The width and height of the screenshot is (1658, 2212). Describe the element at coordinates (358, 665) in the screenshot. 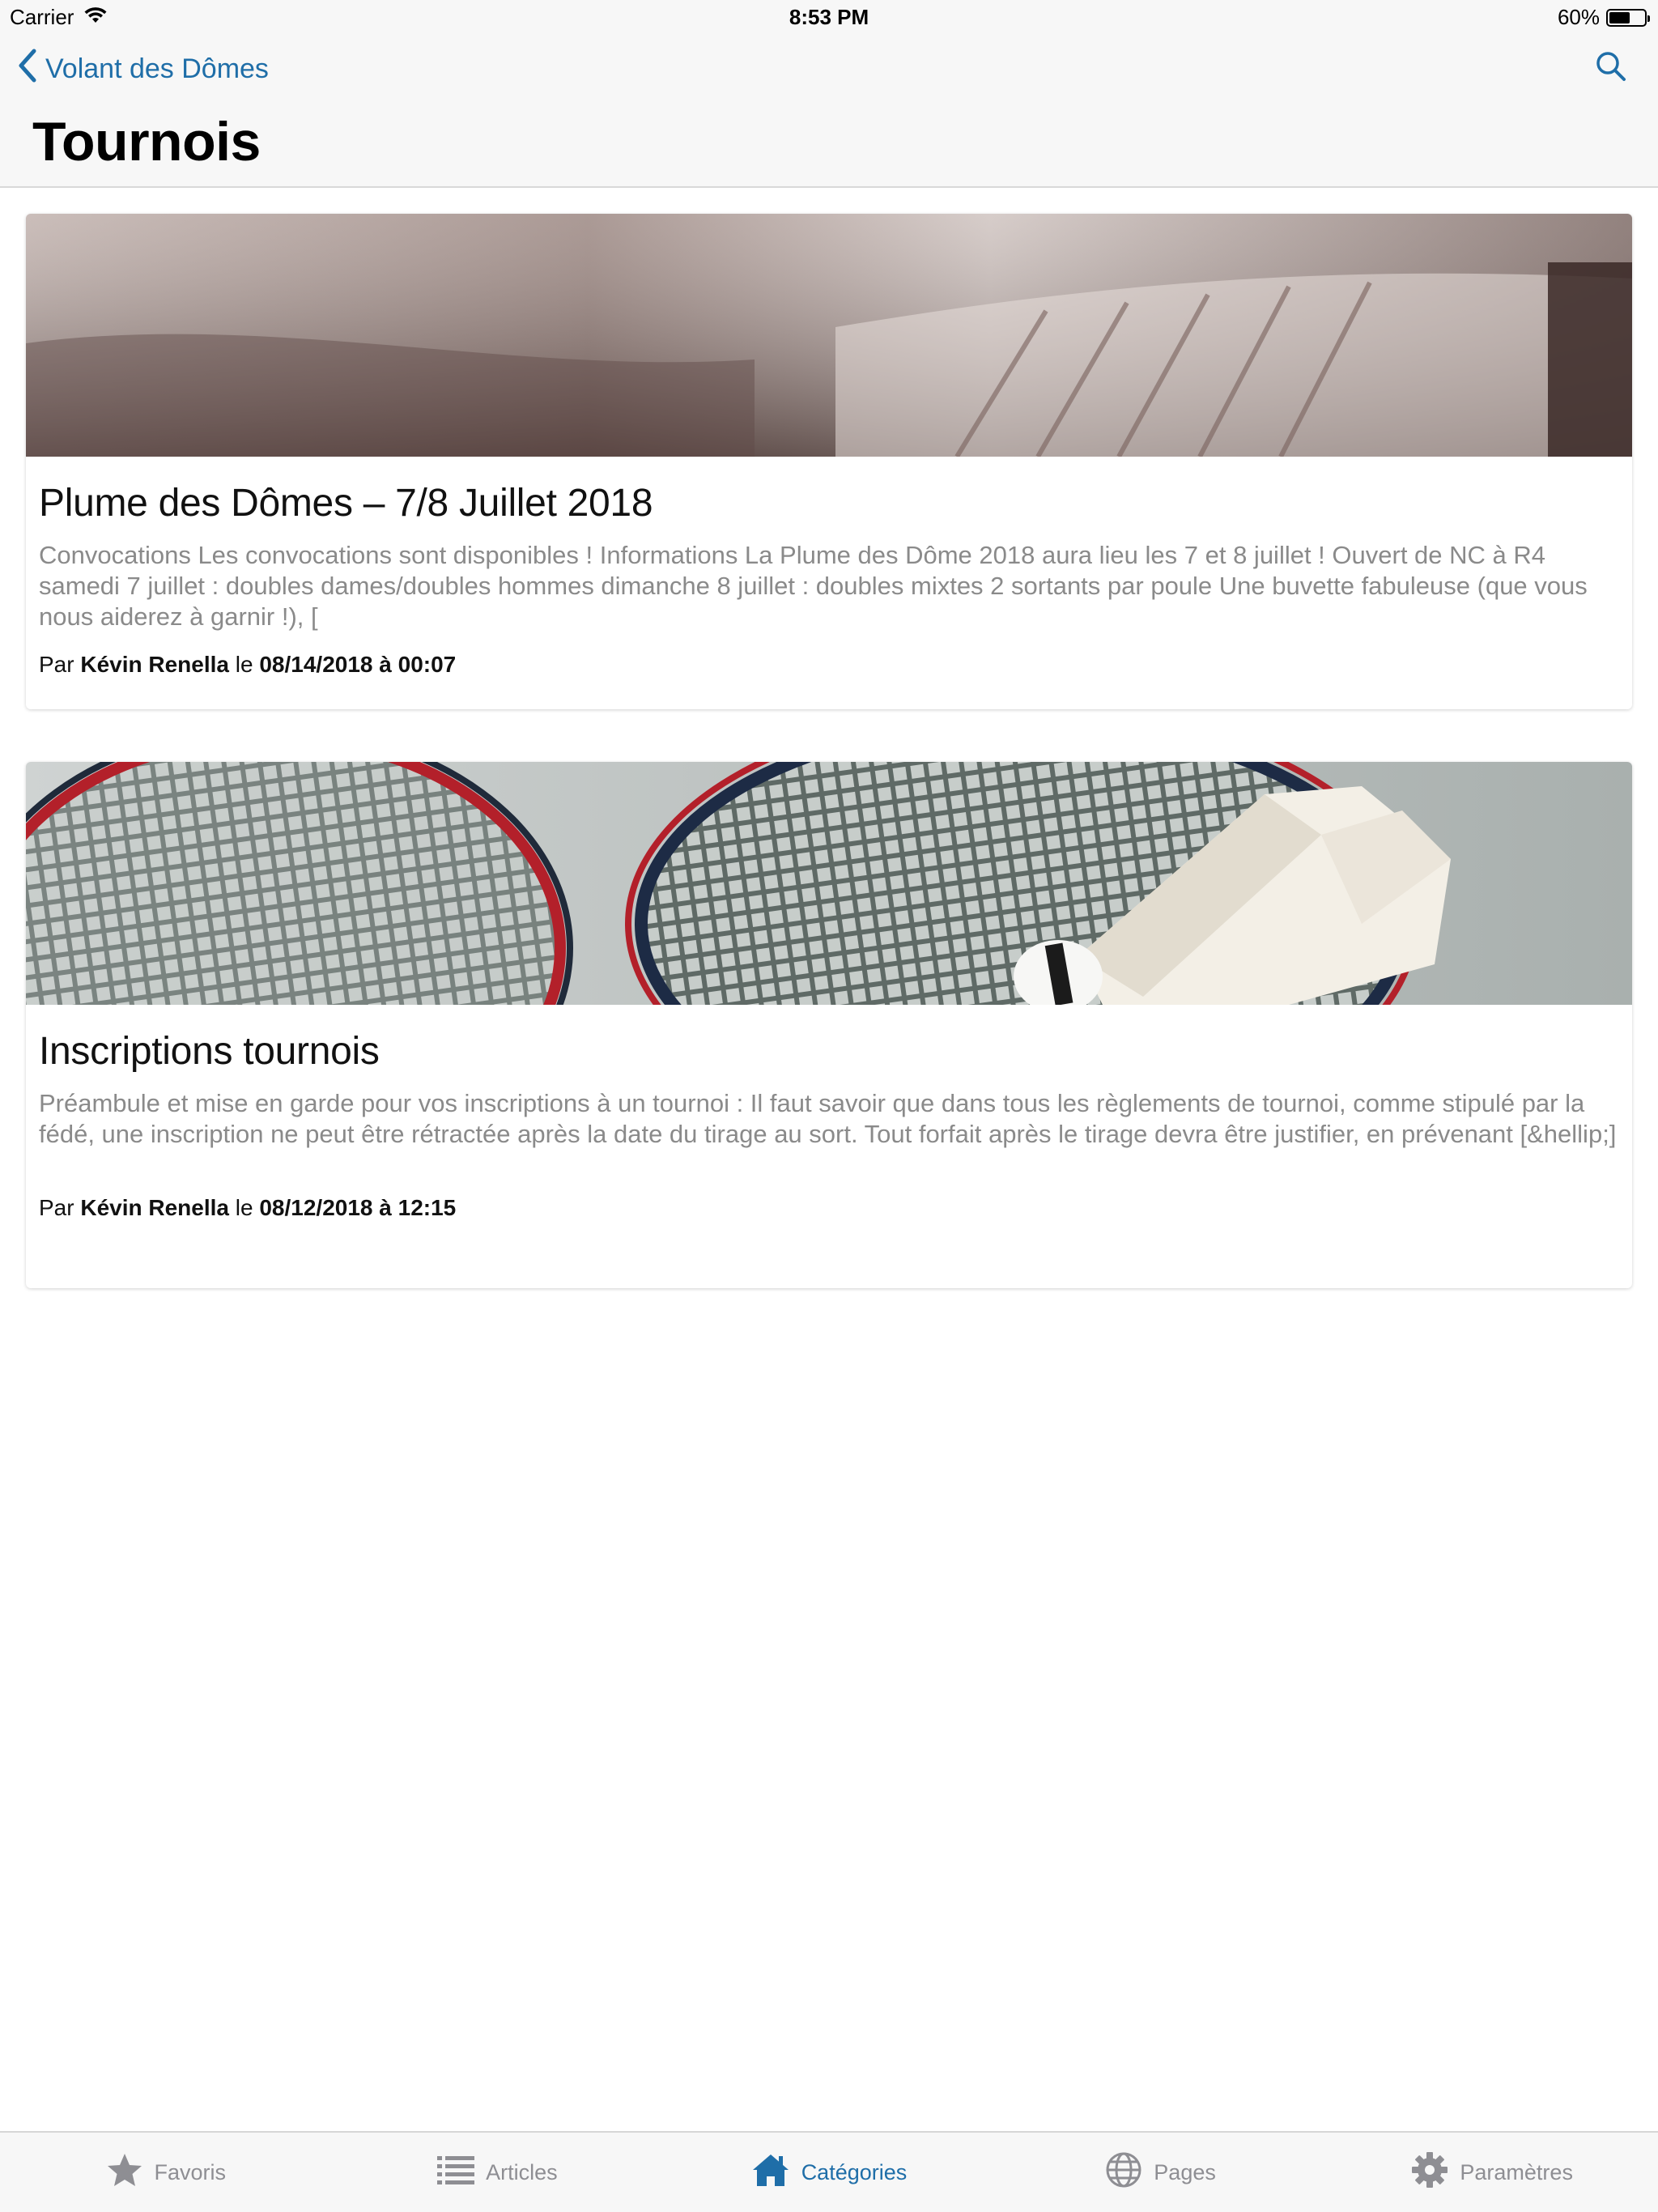

I see `article-date: 08/14/2018 à 00:07` at that location.